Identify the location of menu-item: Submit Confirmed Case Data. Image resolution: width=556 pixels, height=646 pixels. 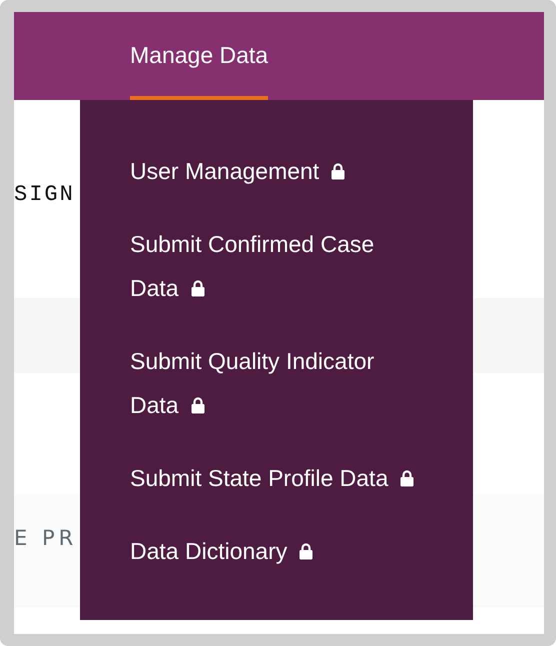
(274, 265).